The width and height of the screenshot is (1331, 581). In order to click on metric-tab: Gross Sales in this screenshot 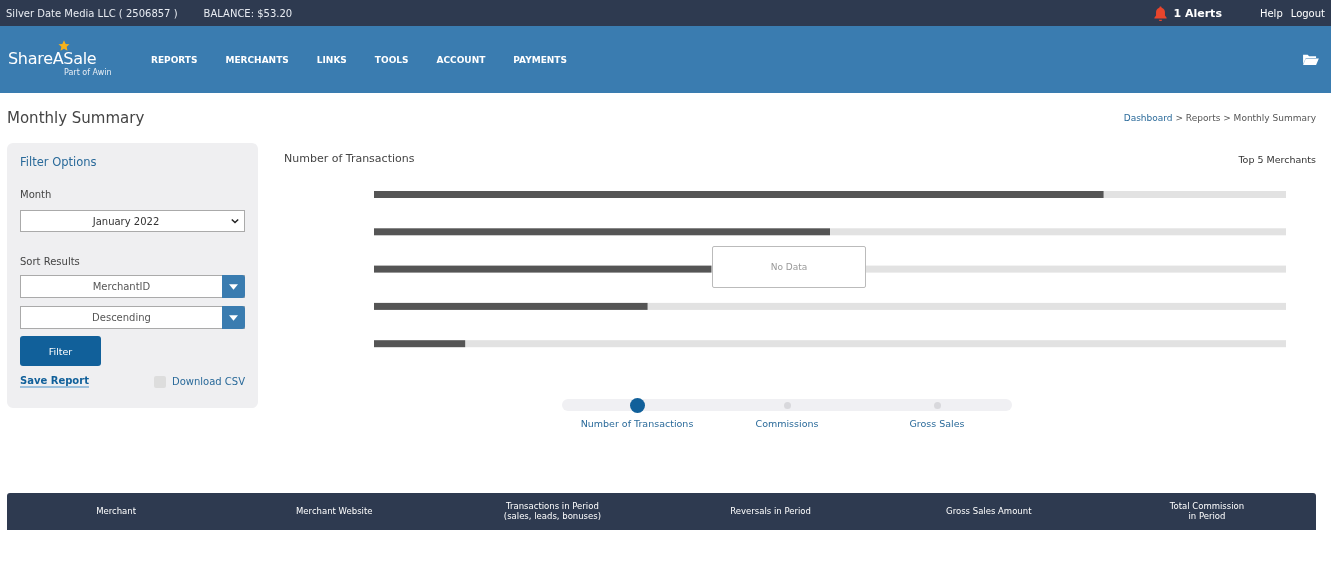, I will do `click(937, 423)`.